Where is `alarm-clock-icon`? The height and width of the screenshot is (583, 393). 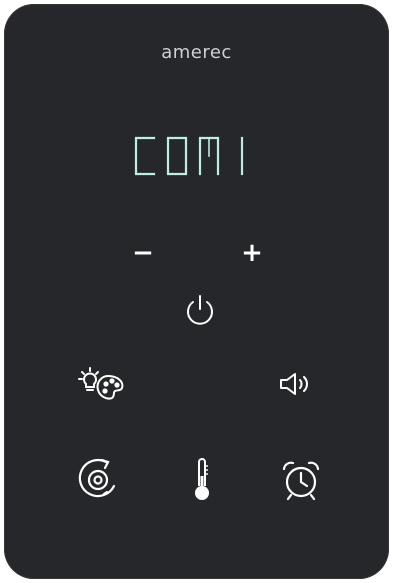 alarm-clock-icon is located at coordinates (301, 481).